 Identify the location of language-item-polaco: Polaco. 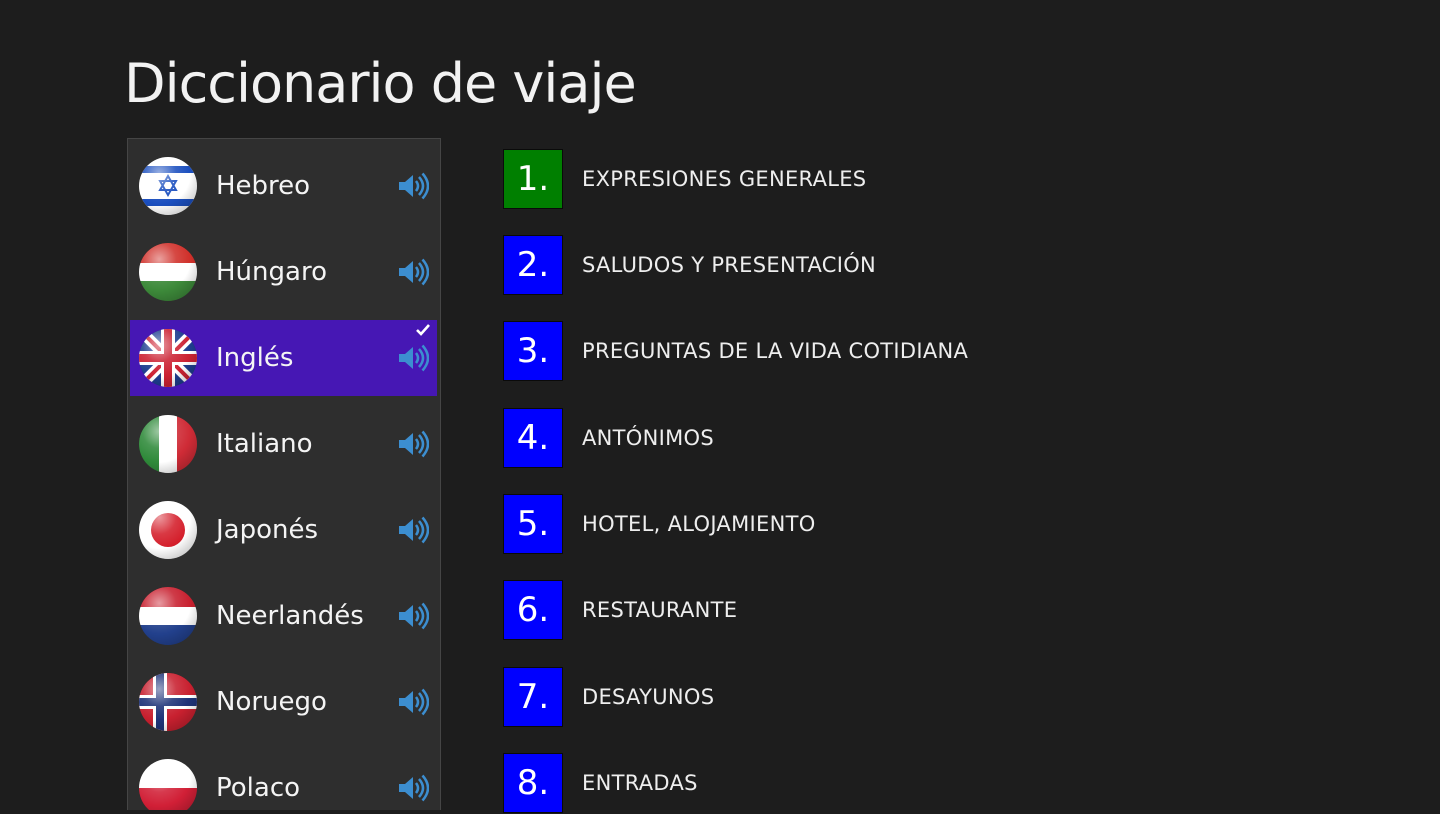
(283, 780).